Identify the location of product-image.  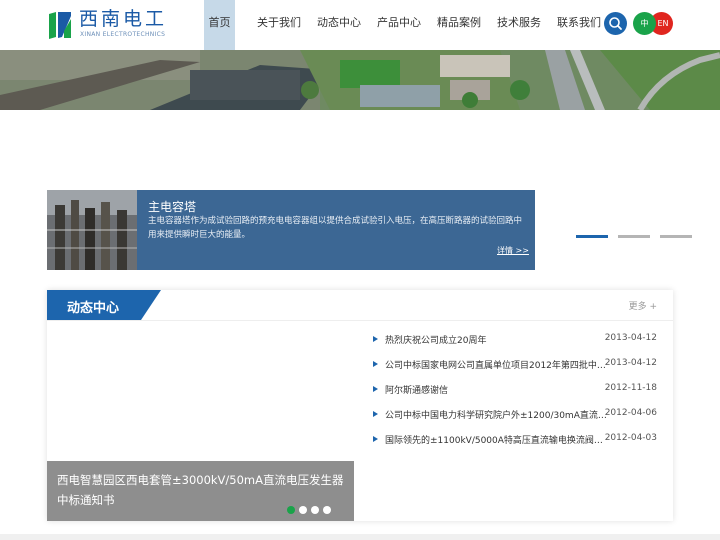
(92, 230).